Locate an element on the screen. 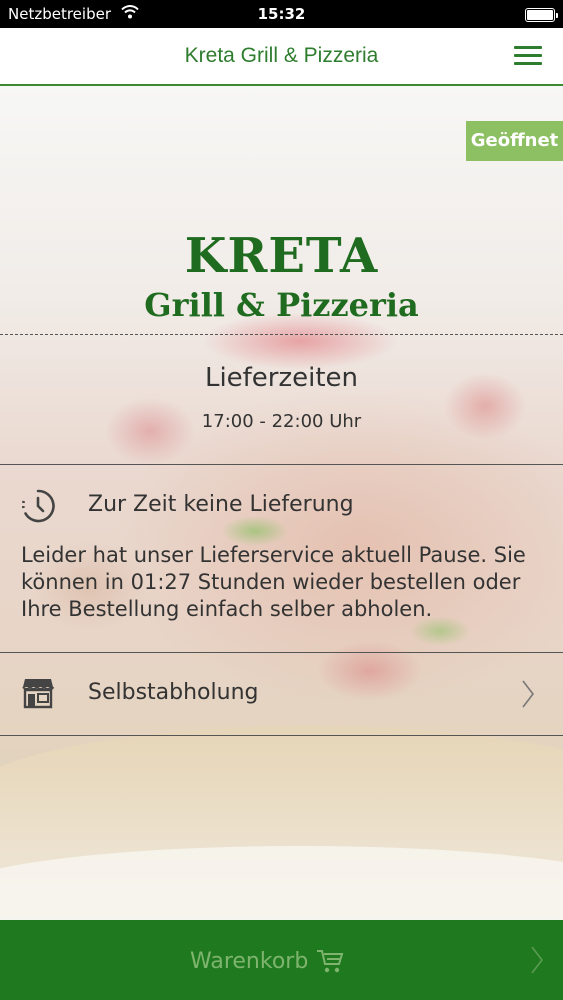 Image resolution: width=563 pixels, height=1000 pixels. nav-title: Kreta Grill & Pizzeria is located at coordinates (281, 55).